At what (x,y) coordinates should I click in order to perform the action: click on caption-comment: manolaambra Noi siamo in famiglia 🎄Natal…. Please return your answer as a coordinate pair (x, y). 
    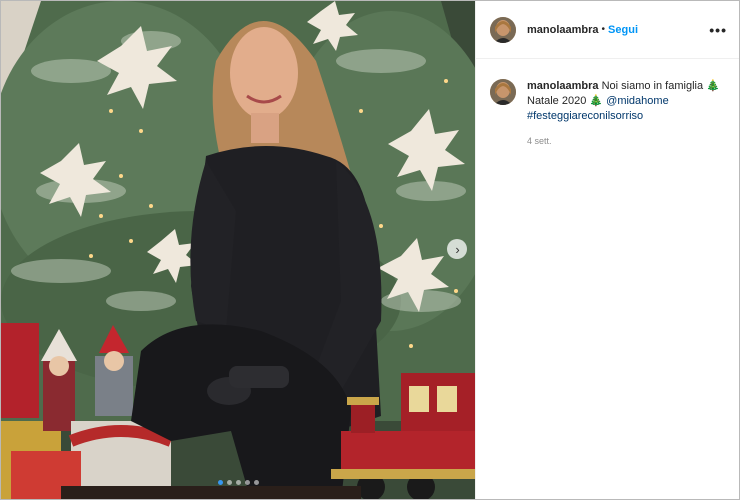
    Looking at the image, I should click on (607, 104).